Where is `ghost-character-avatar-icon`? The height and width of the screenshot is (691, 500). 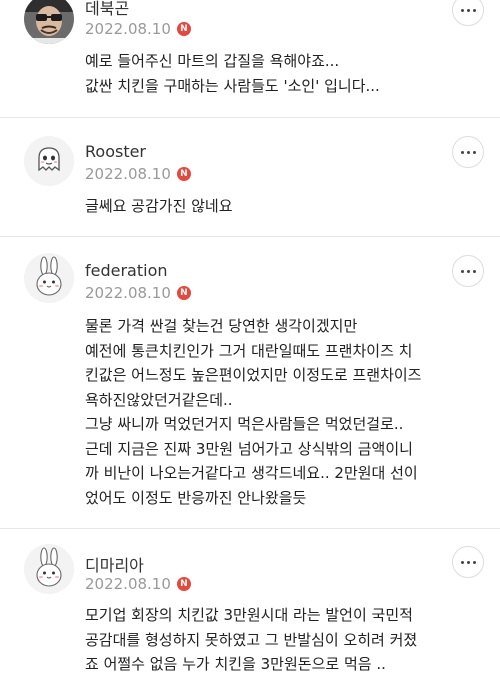 ghost-character-avatar-icon is located at coordinates (49, 161).